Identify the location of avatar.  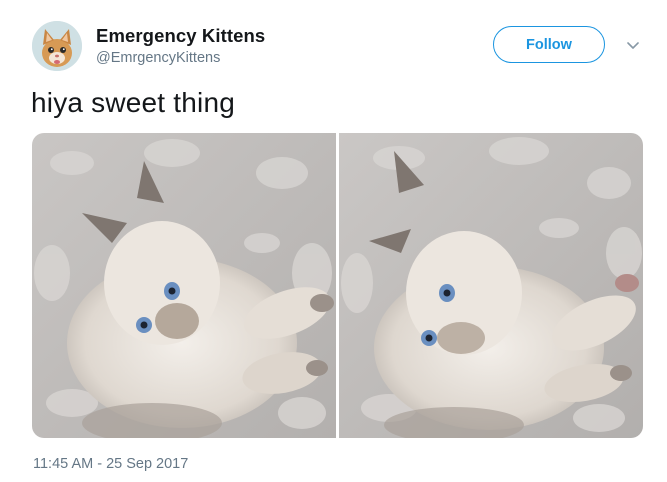
(57, 46).